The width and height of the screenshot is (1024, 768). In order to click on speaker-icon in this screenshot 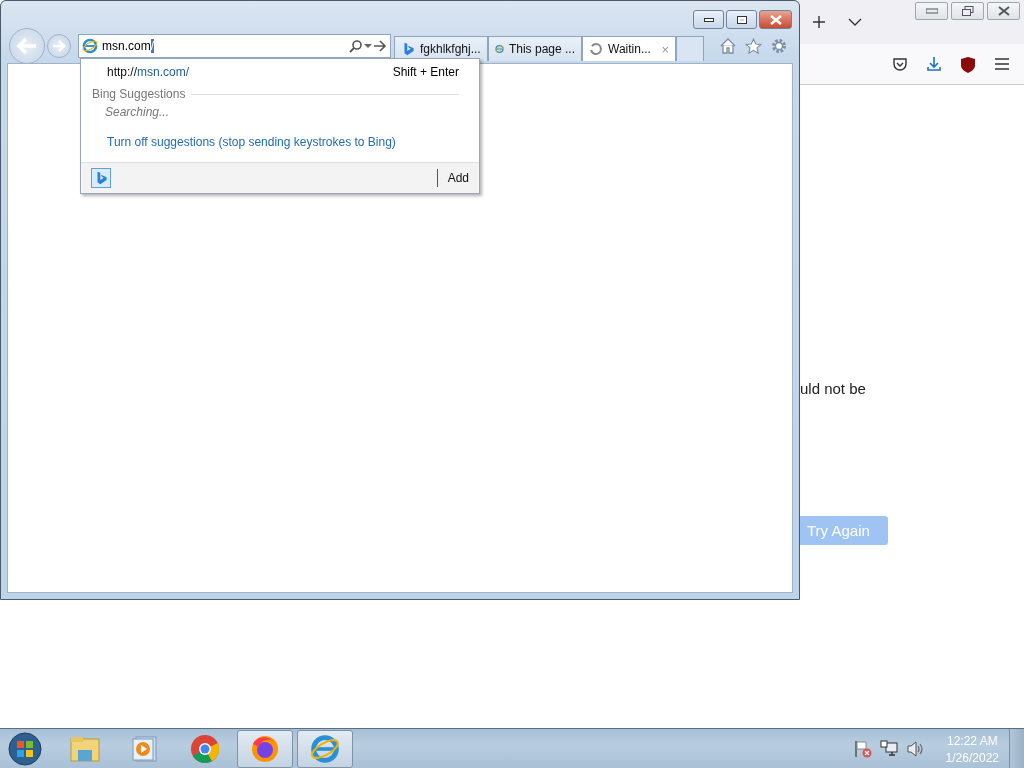, I will do `click(914, 749)`.